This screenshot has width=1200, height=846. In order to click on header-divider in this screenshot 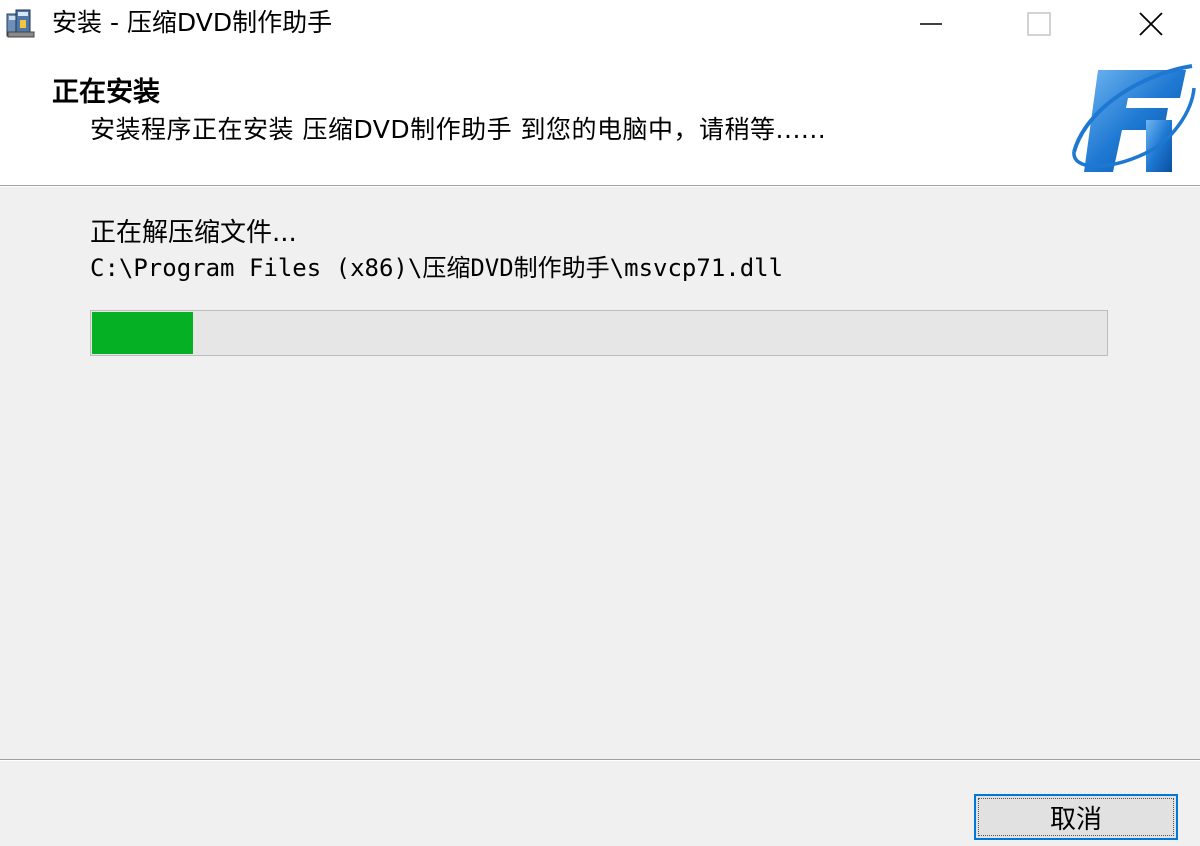, I will do `click(600, 186)`.